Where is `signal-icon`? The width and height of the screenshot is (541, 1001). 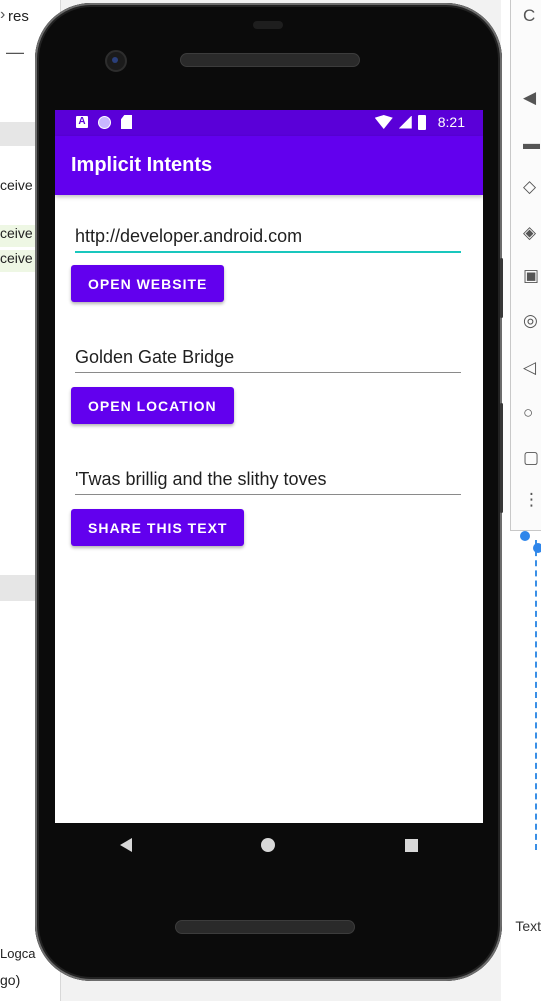
signal-icon is located at coordinates (405, 122).